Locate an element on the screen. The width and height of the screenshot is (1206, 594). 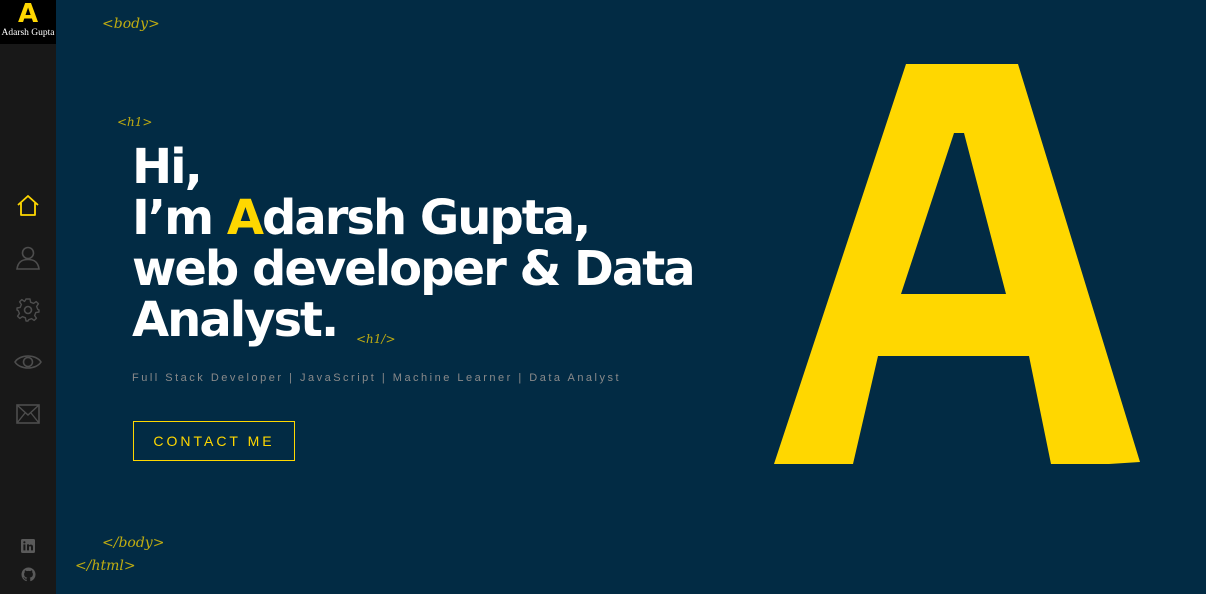
github-icon is located at coordinates (28, 573).